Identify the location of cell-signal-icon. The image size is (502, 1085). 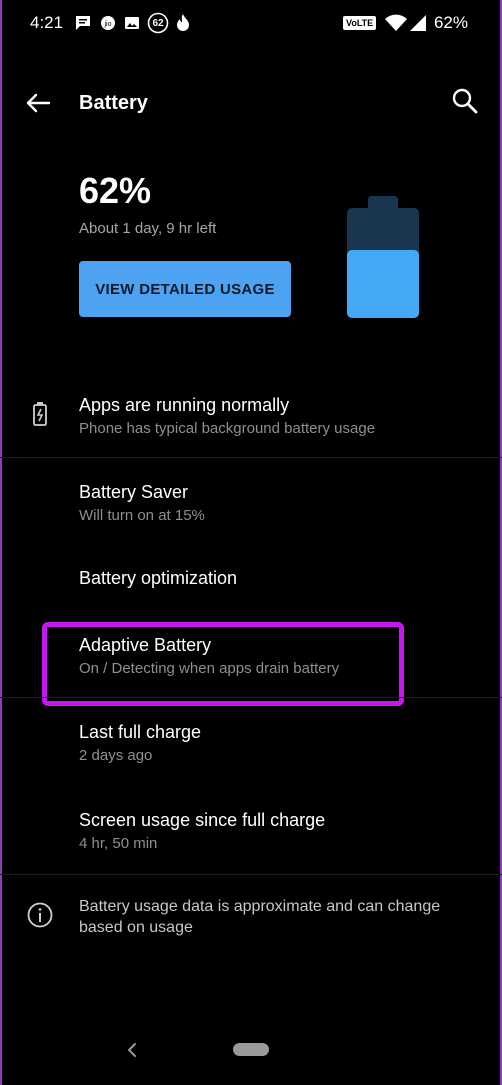
(418, 23).